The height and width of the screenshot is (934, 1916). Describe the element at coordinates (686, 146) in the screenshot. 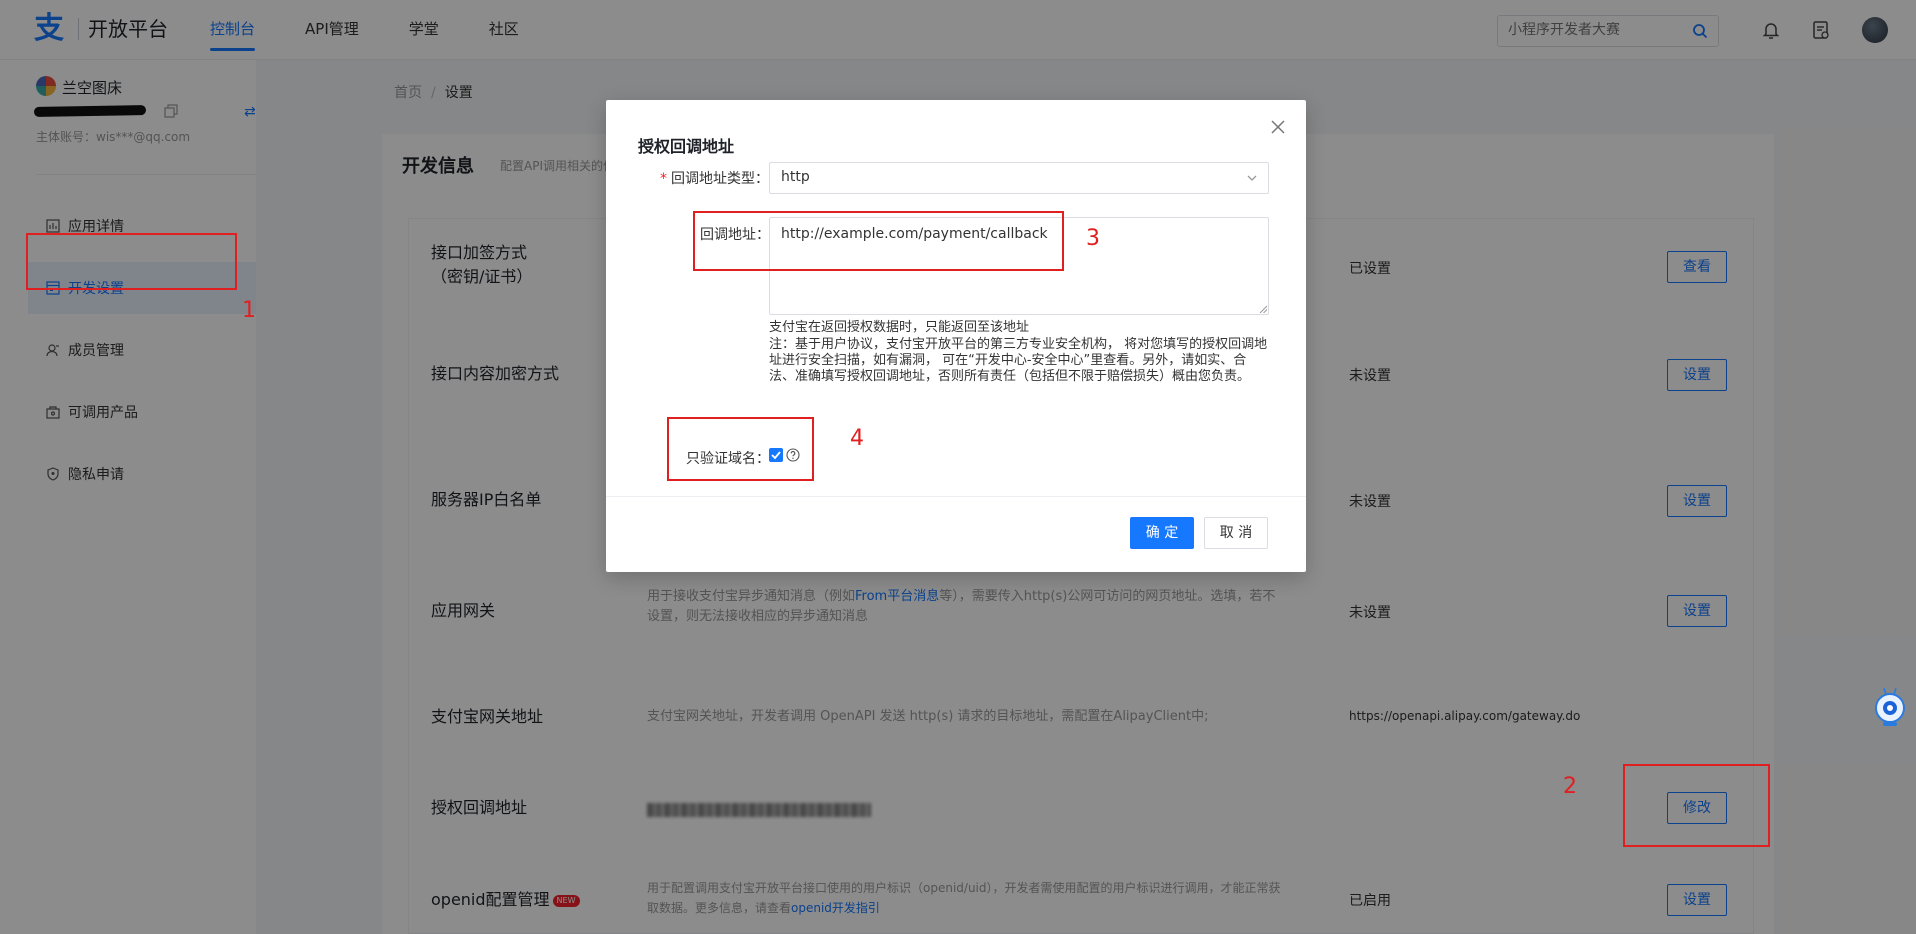

I see `dialog-title: 授权回调地址` at that location.